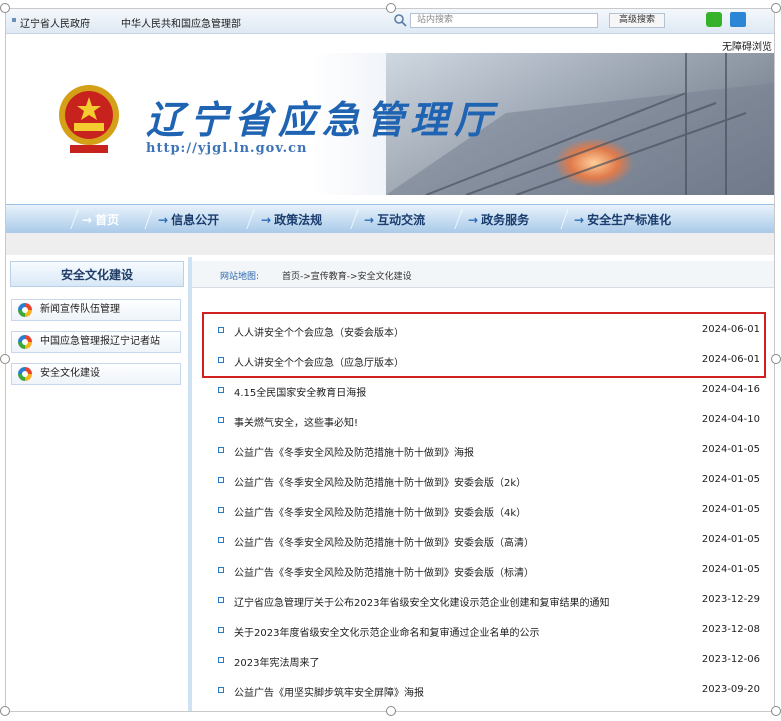 This screenshot has height=721, width=781. What do you see at coordinates (380, 481) in the screenshot?
I see `article-title: 公益广告《冬季安全风险及防范措施十防十做到》安委会版（2k）` at bounding box center [380, 481].